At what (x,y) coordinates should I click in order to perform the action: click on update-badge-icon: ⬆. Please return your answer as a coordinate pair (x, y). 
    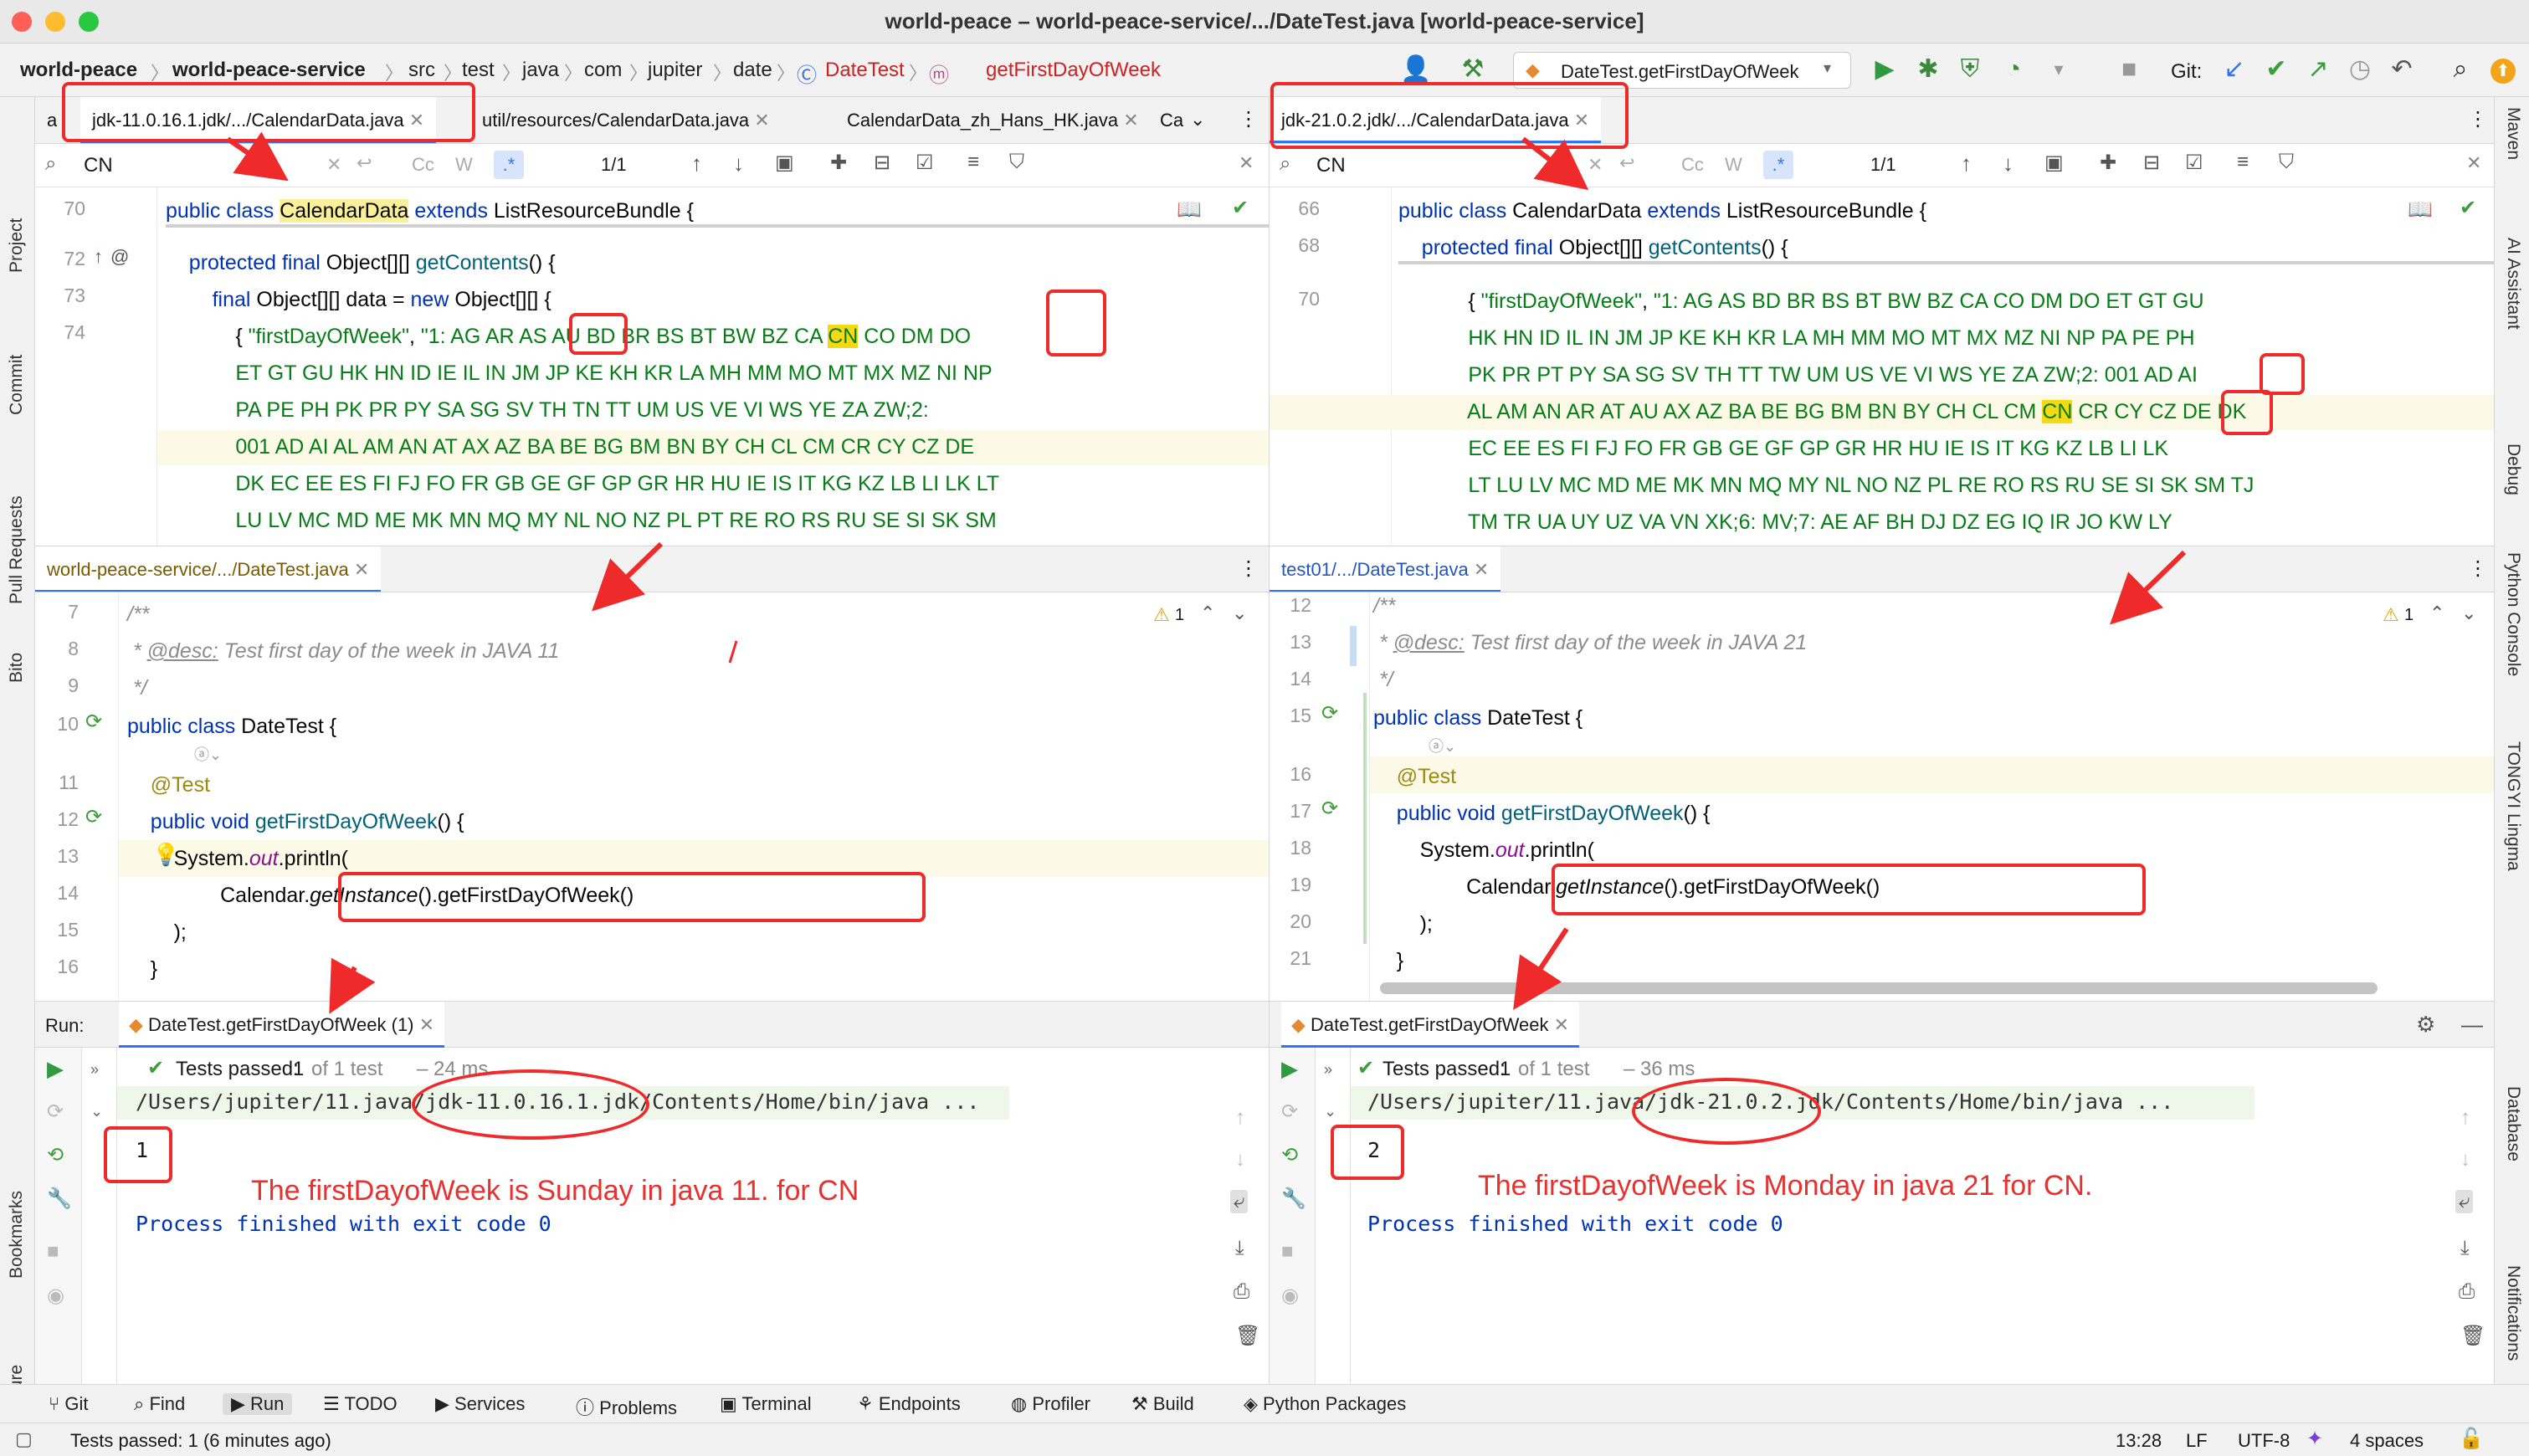
    Looking at the image, I should click on (2504, 71).